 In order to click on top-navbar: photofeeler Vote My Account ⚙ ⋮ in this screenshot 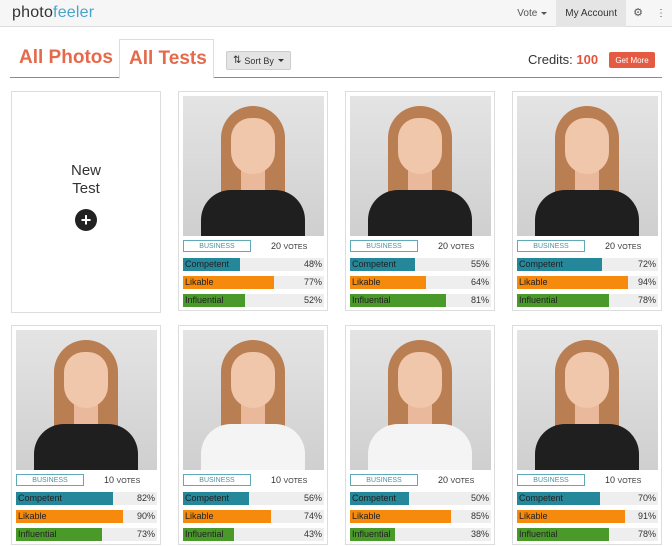, I will do `click(336, 13)`.